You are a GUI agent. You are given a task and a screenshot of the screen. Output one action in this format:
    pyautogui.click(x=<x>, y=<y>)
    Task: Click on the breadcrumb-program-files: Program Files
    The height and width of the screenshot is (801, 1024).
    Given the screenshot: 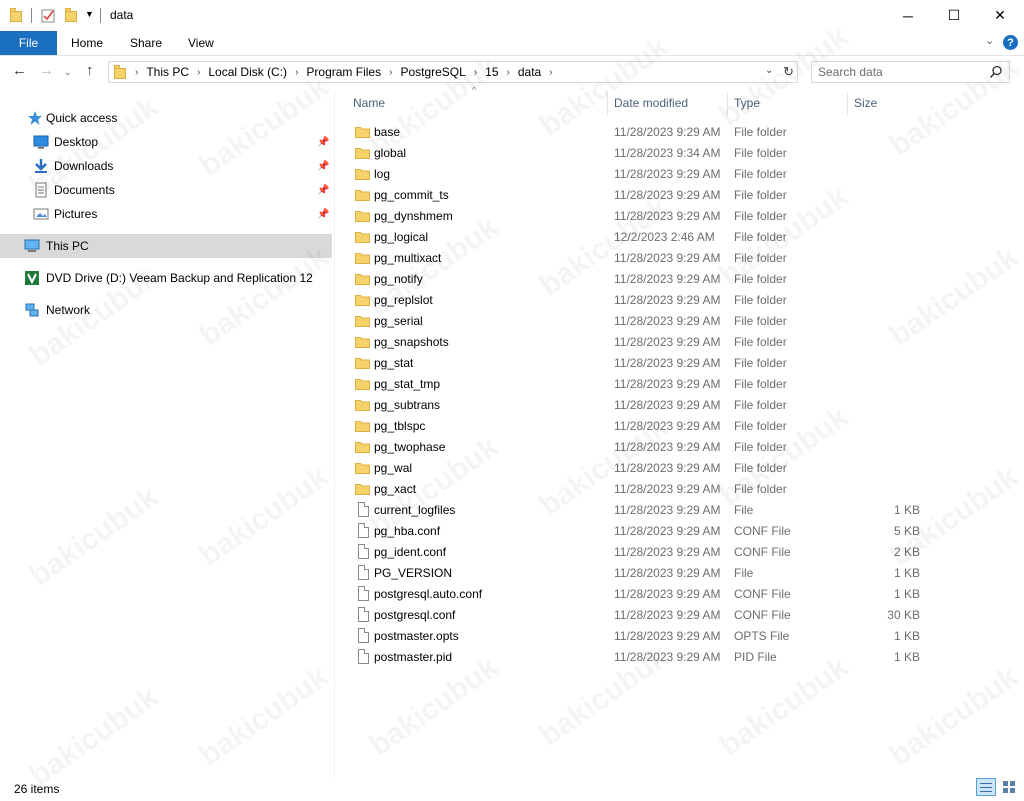 What is the action you would take?
    pyautogui.click(x=343, y=72)
    